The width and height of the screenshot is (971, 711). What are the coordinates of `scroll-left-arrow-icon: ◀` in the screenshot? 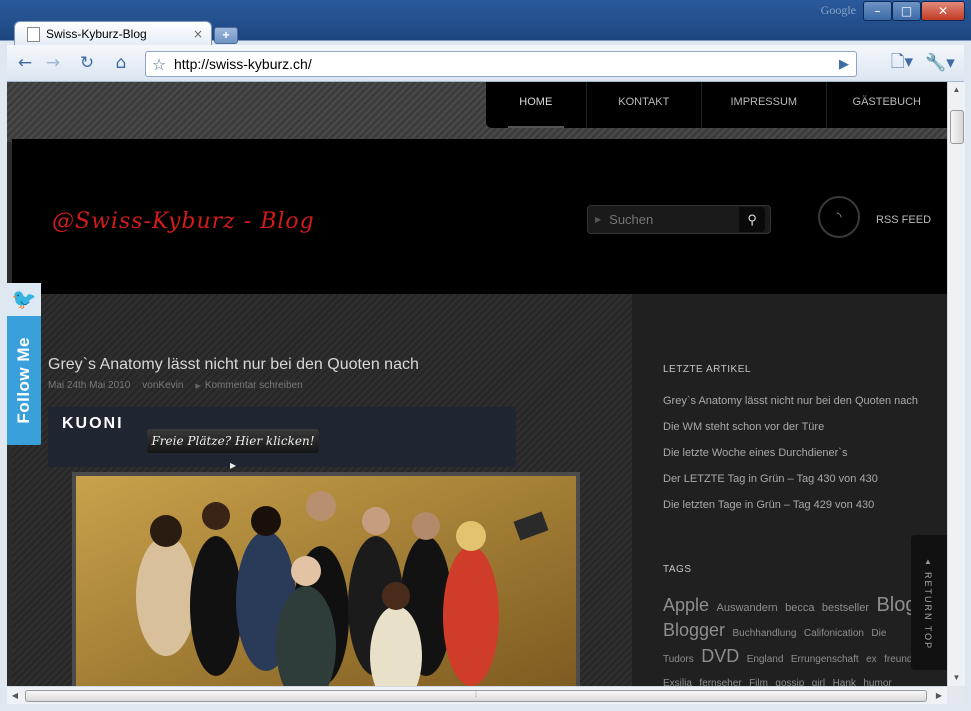 It's located at (15, 695).